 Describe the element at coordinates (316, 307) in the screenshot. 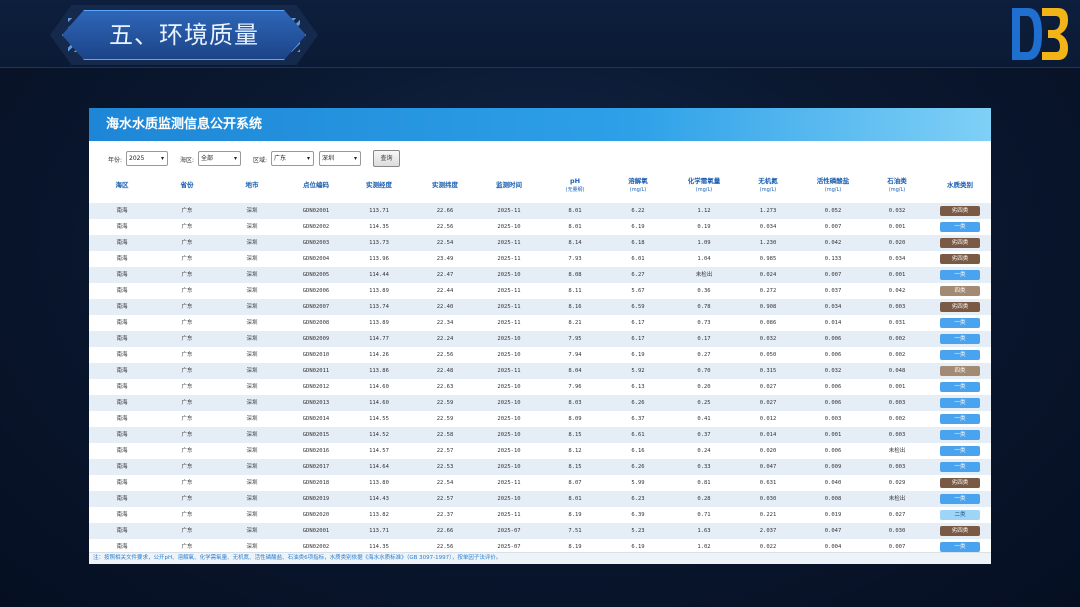

I see `table-cell: GDN02007` at that location.